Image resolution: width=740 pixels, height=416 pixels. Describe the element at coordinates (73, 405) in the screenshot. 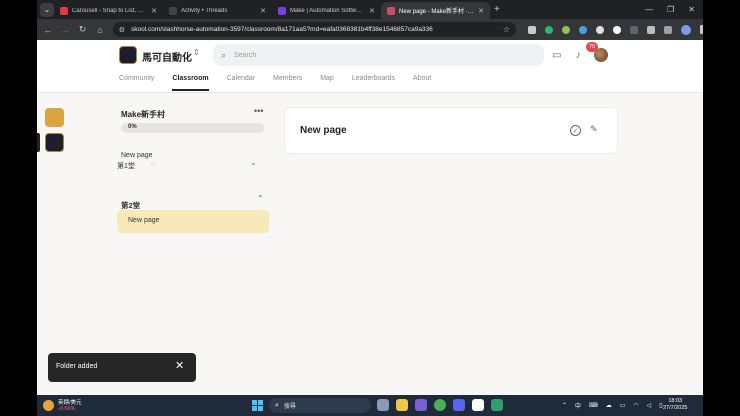

I see `stock-widget: 英鎊/美元 -0.56%` at that location.